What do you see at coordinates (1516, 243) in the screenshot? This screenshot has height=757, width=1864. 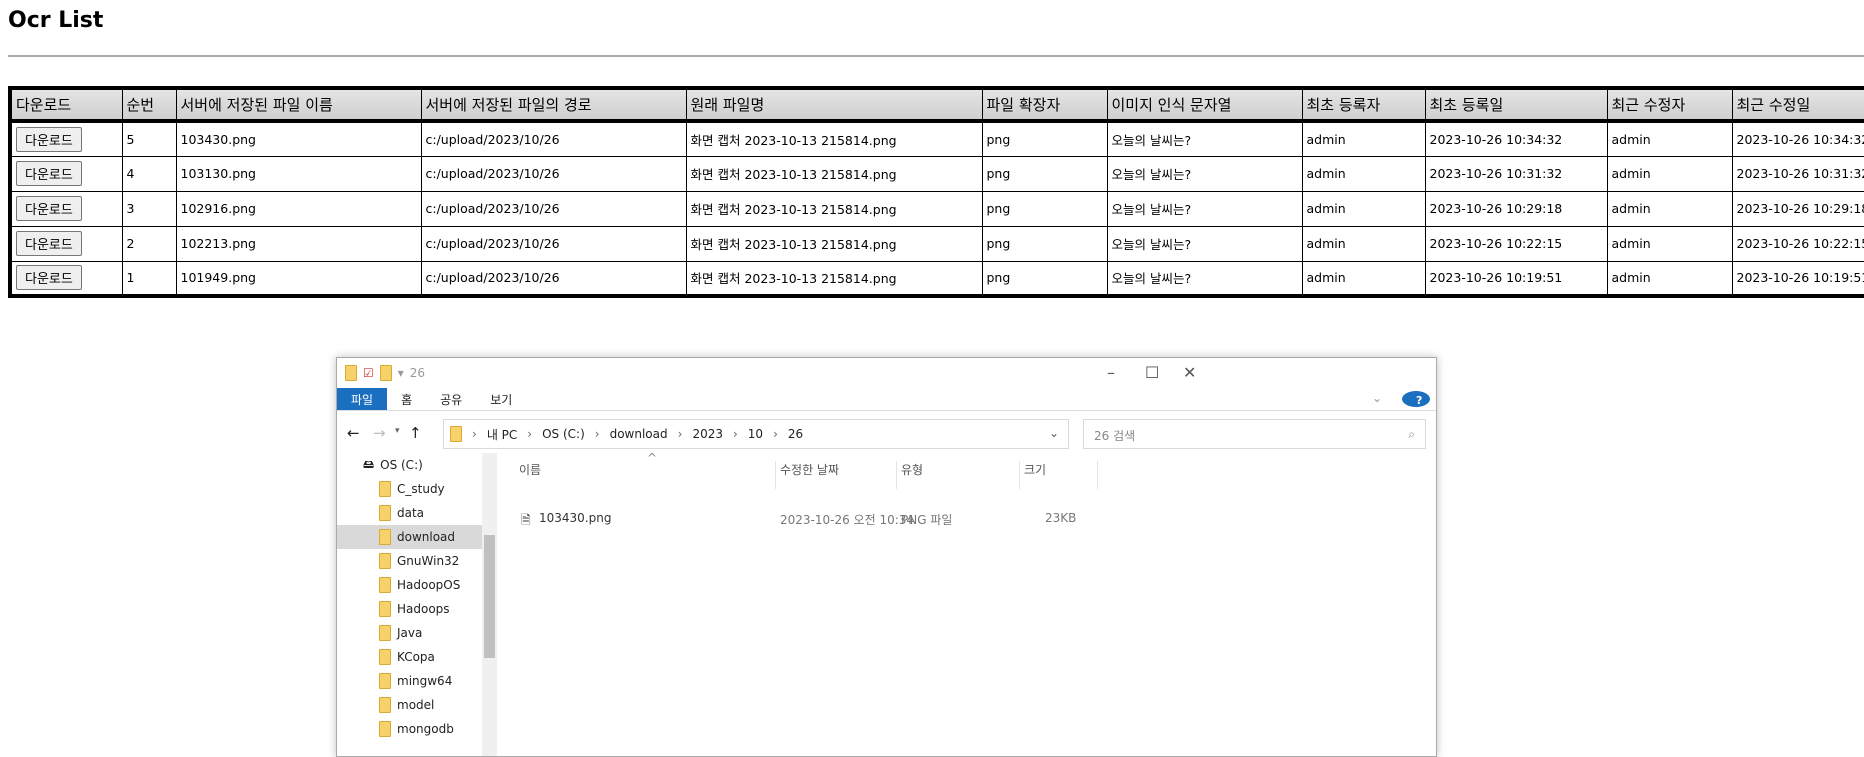 I see `cell-created: 2023-10-26 10:22:15` at bounding box center [1516, 243].